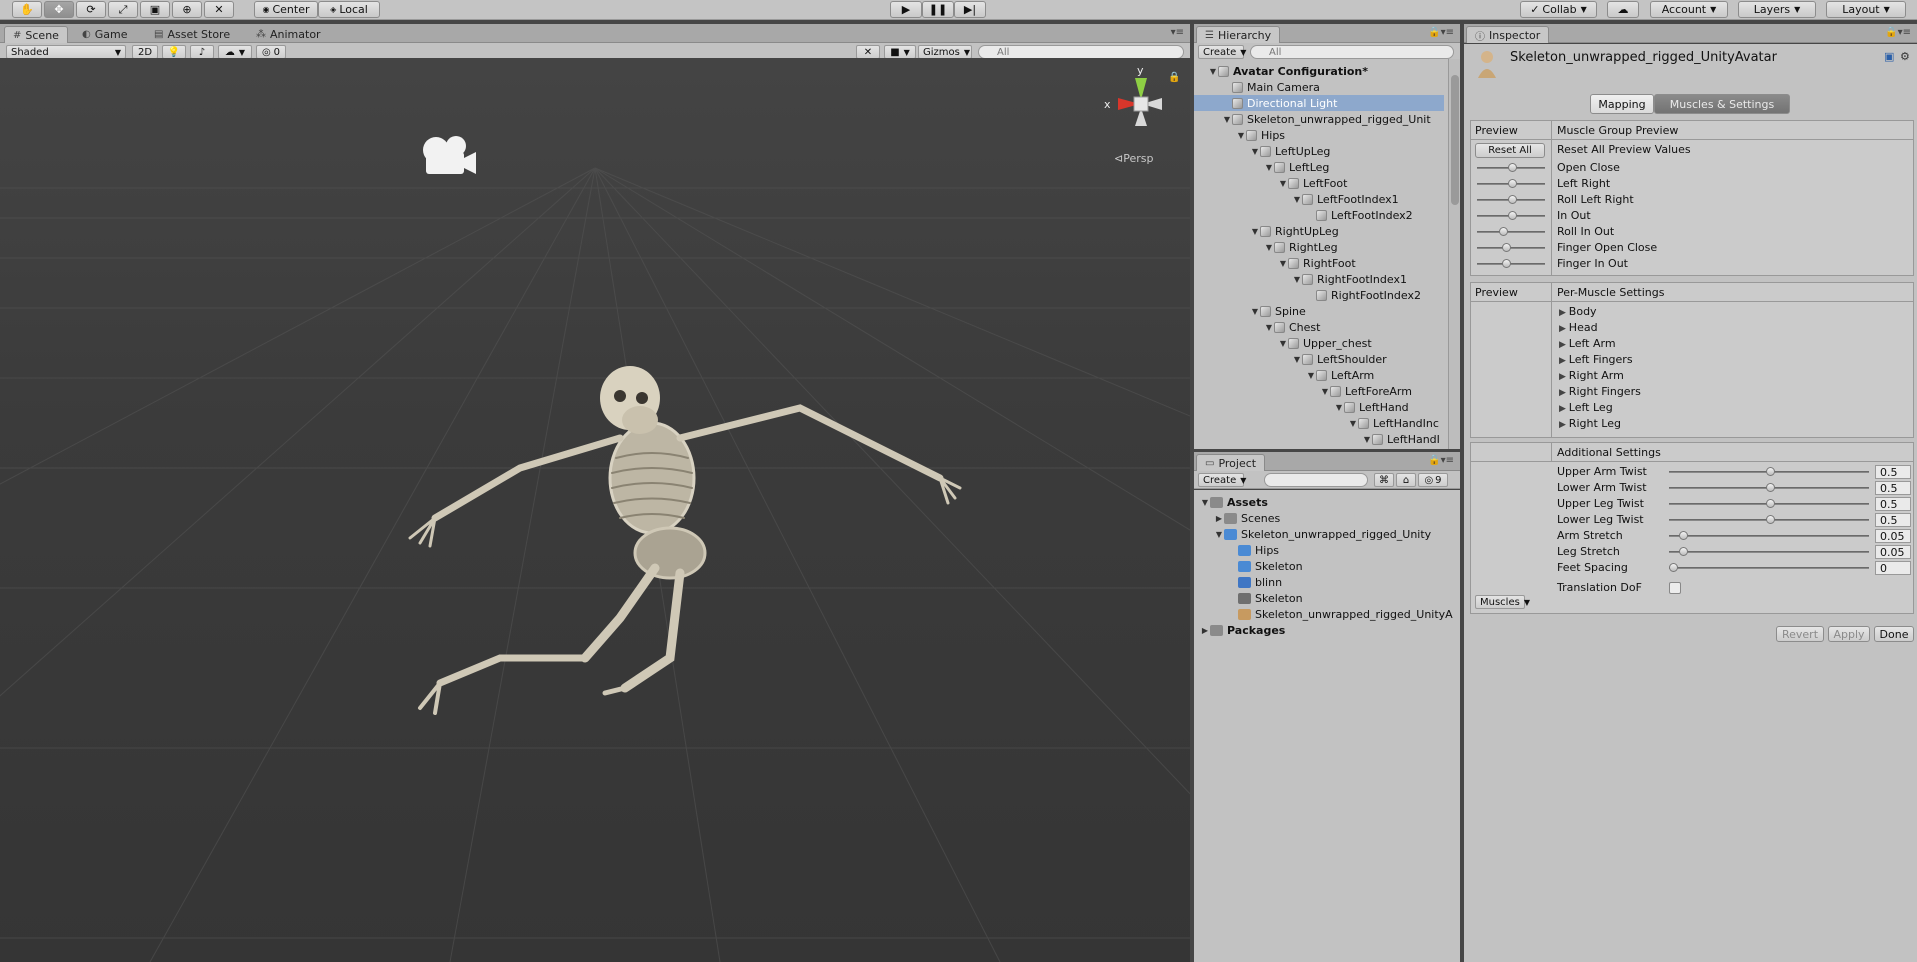 This screenshot has height=962, width=1917. I want to click on hierarchy-item: RightFootIndex2, so click(1319, 295).